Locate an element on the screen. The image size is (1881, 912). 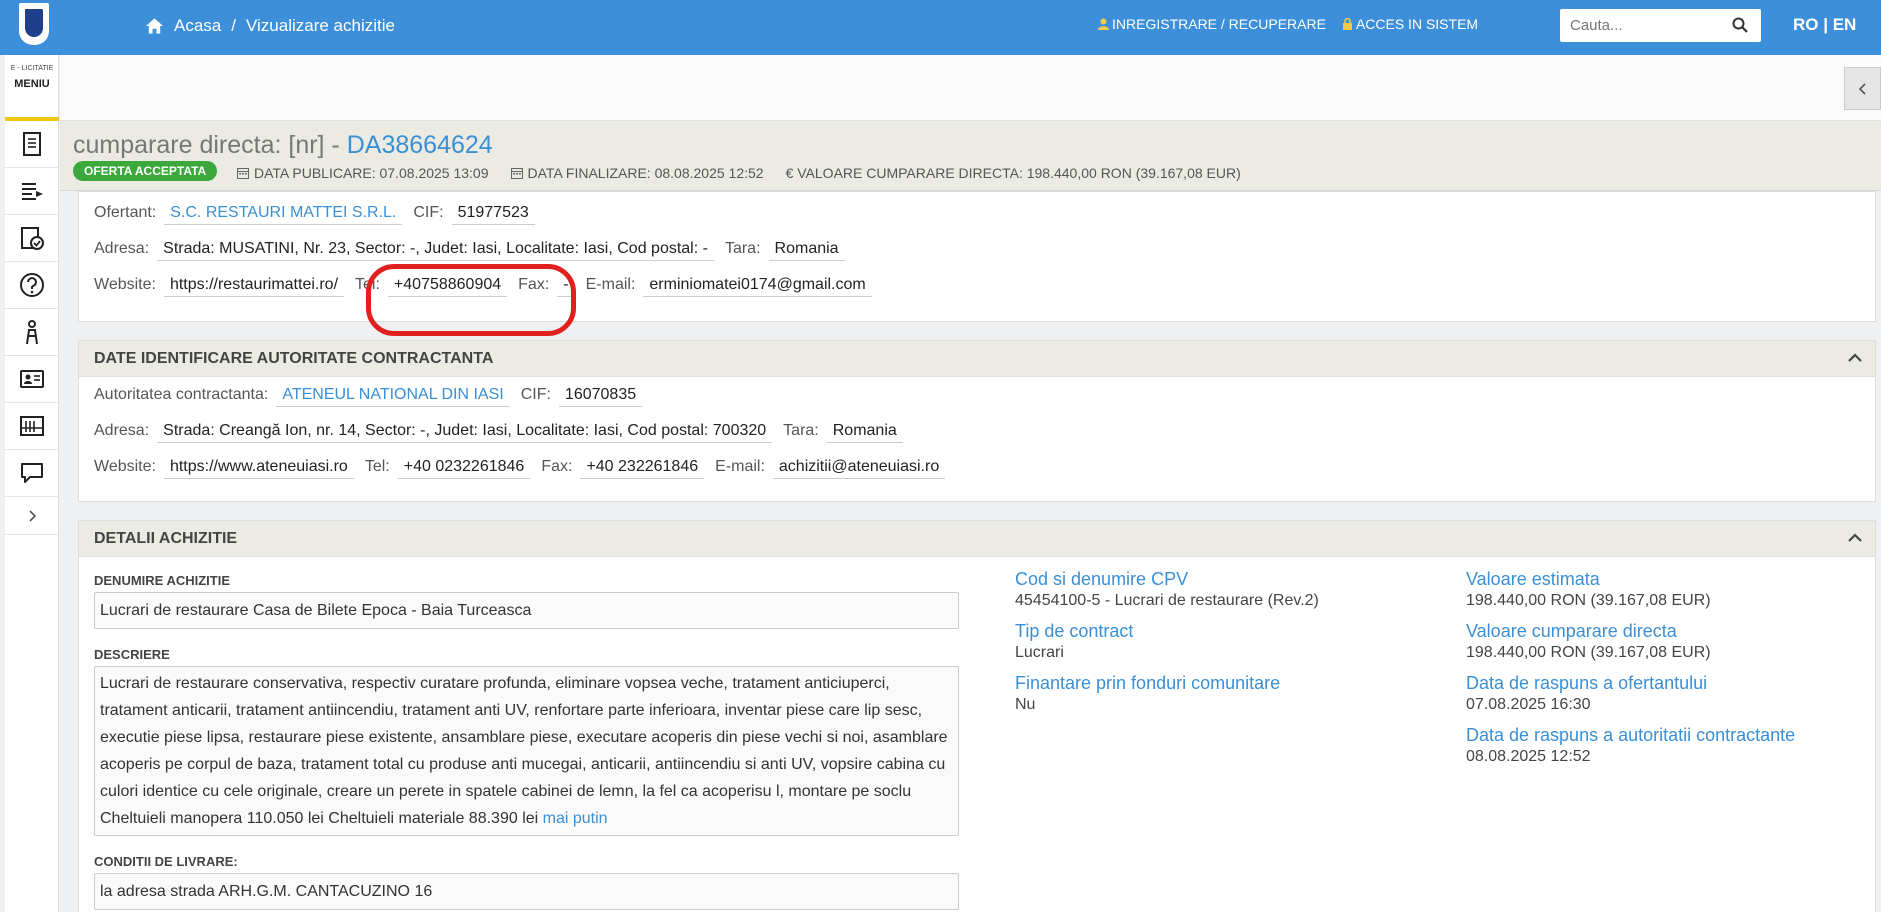
user-icon is located at coordinates (1103, 24).